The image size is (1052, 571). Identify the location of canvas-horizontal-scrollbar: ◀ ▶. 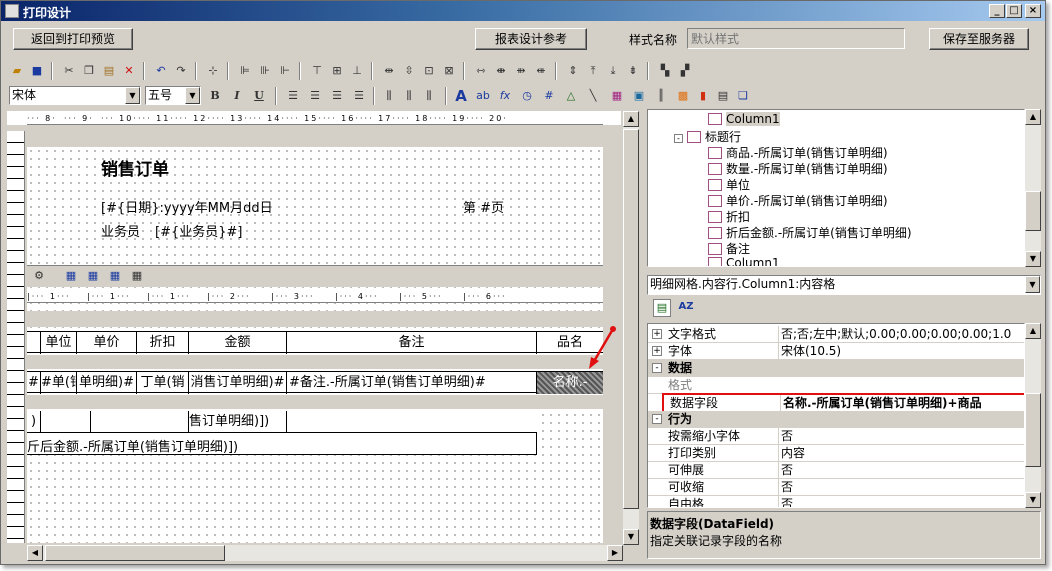
(325, 553).